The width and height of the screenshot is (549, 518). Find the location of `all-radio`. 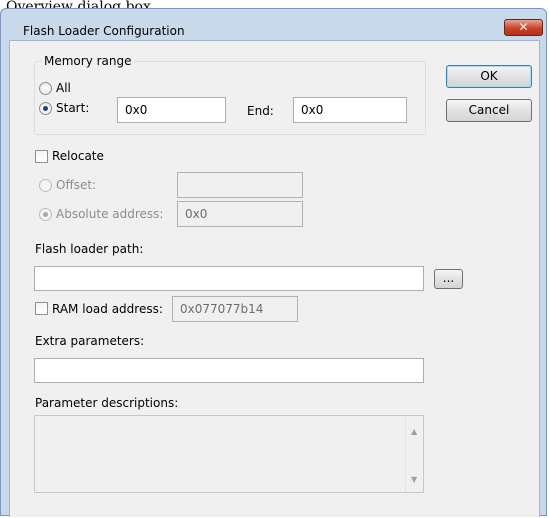

all-radio is located at coordinates (45, 88).